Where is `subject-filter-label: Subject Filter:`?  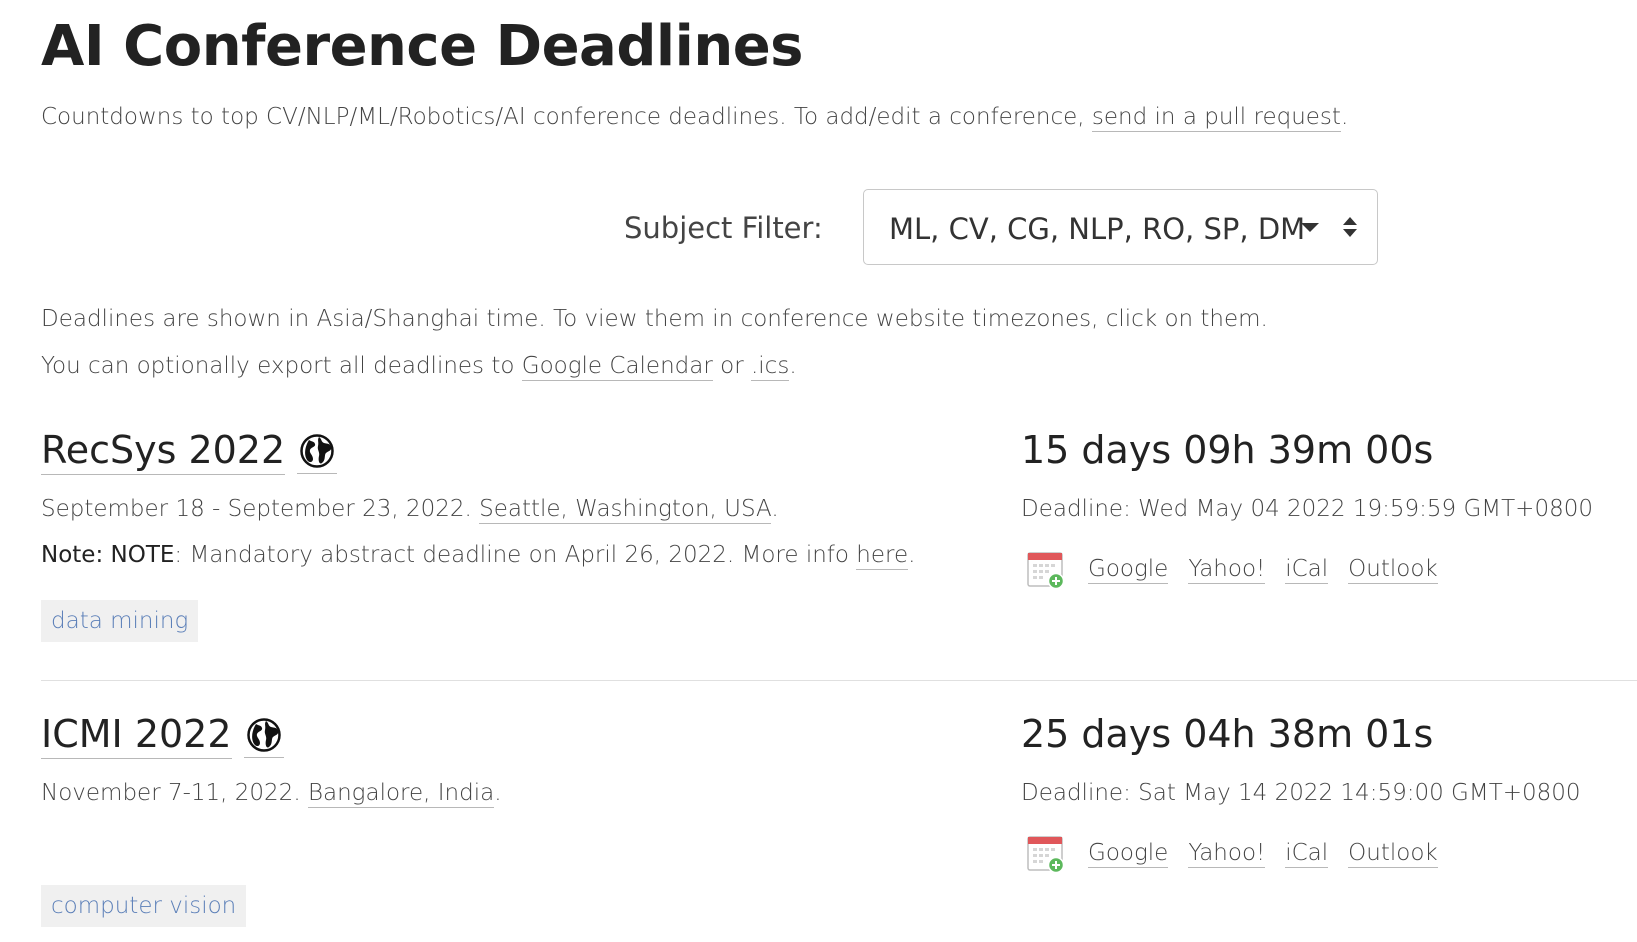
subject-filter-label: Subject Filter: is located at coordinates (723, 228).